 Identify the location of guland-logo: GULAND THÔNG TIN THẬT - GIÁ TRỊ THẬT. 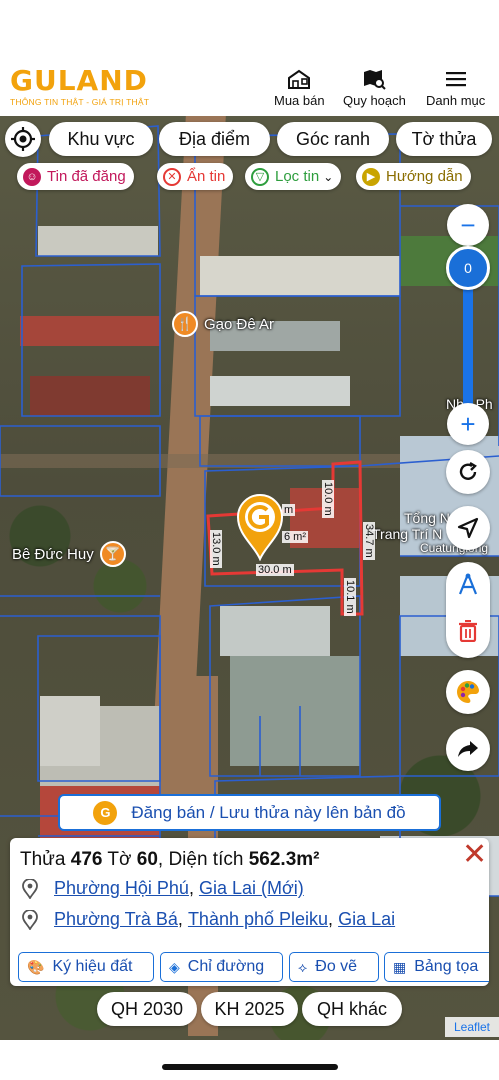
(85, 88).